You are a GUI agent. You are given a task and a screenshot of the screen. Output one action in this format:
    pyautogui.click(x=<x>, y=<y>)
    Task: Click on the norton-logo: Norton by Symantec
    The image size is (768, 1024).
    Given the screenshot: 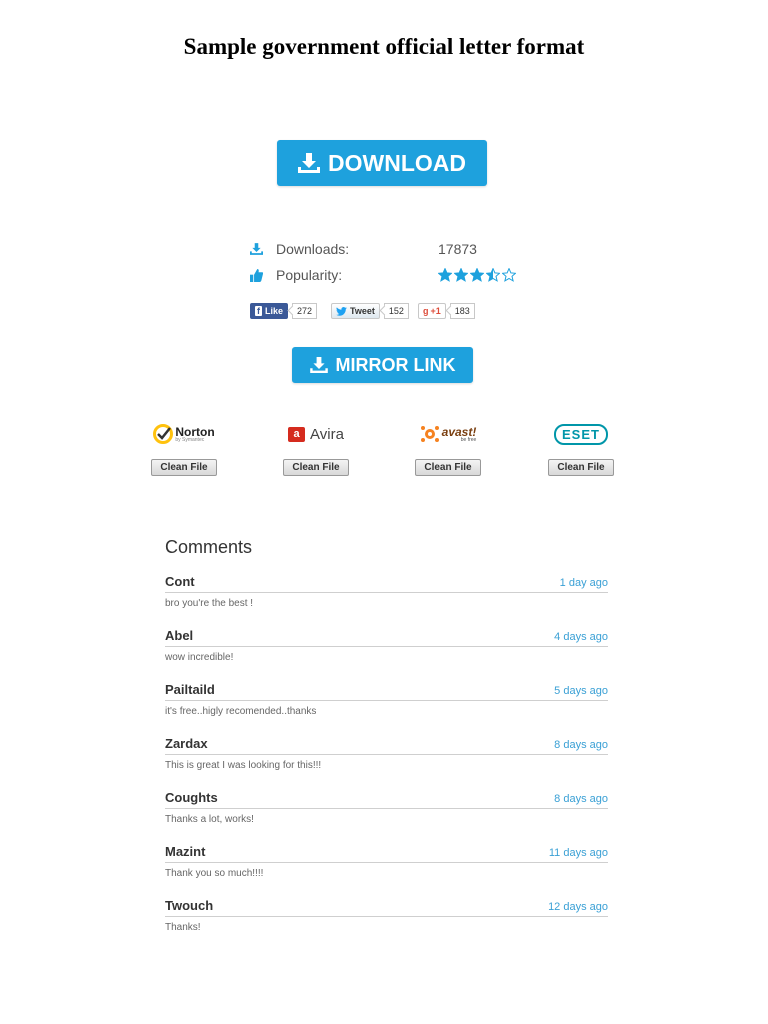 What is the action you would take?
    pyautogui.click(x=184, y=434)
    